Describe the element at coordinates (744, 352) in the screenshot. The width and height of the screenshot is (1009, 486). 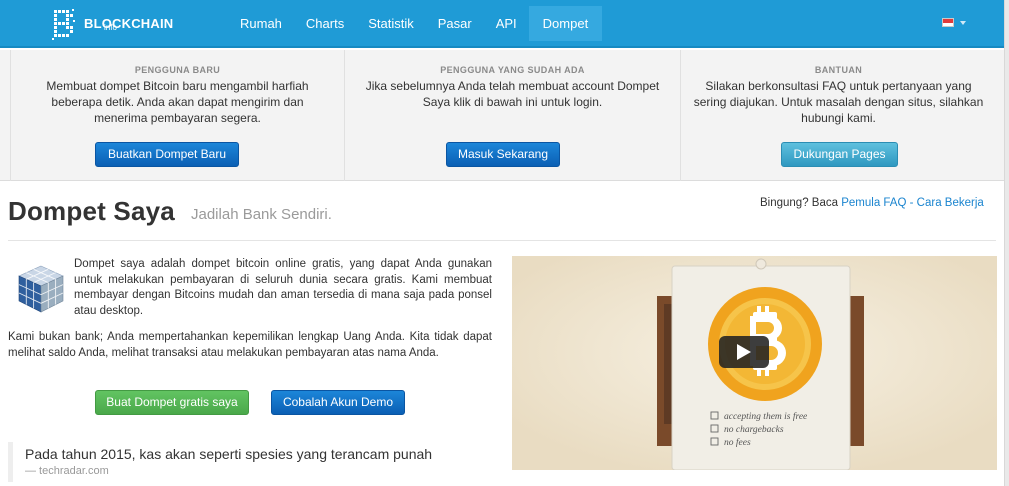
I see `play-icon` at that location.